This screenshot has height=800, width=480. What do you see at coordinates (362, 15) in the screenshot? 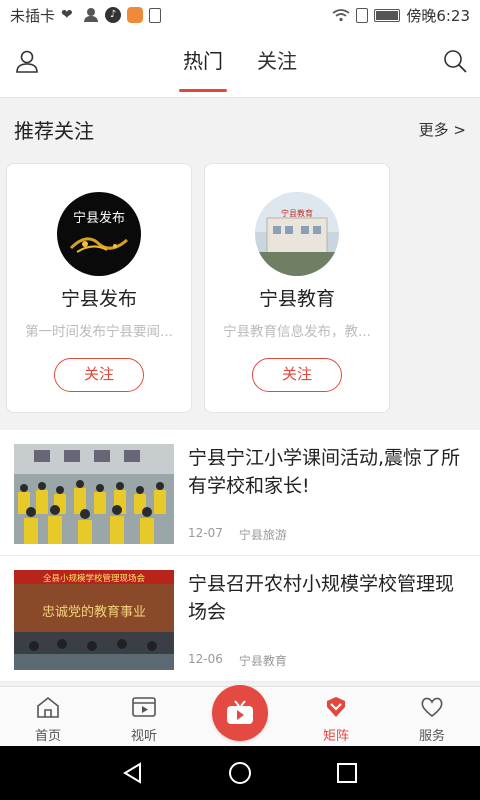
I see `sim-alert-icon` at bounding box center [362, 15].